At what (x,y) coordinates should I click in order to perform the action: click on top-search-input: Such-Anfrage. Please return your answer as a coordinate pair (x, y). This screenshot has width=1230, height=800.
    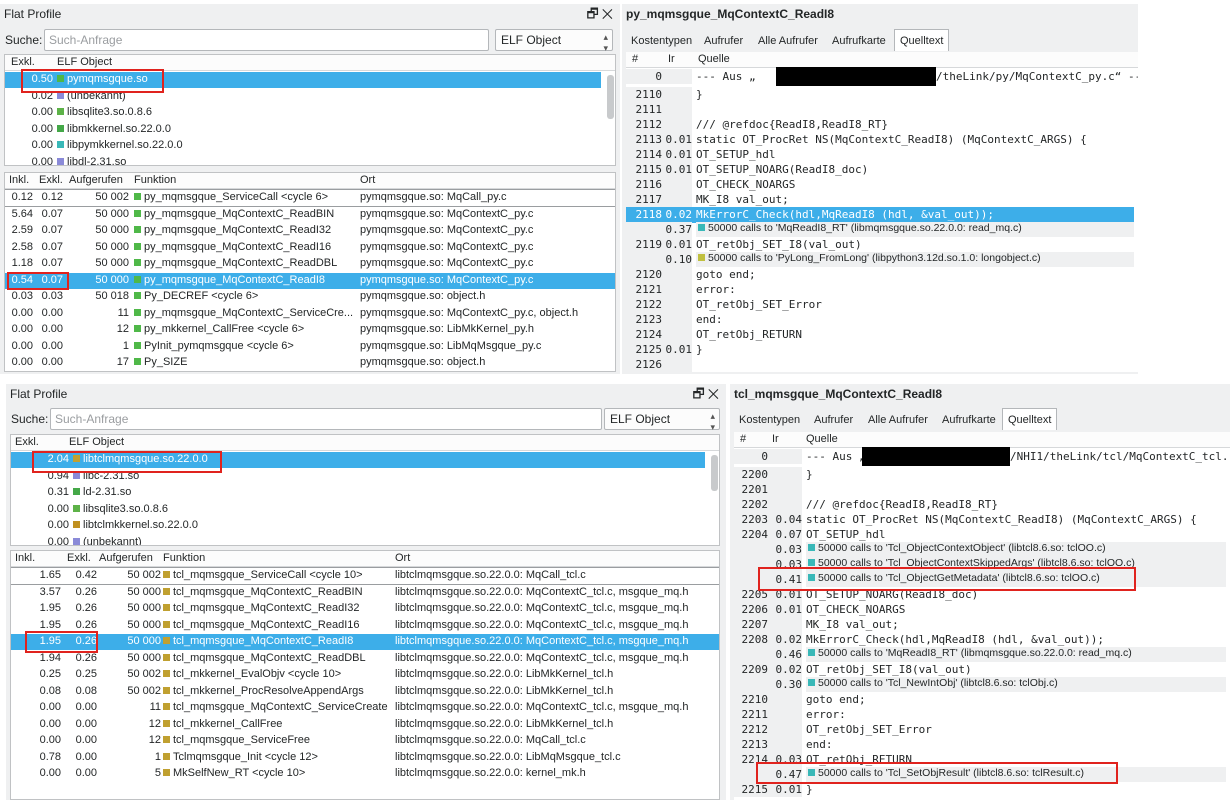
    Looking at the image, I should click on (266, 40).